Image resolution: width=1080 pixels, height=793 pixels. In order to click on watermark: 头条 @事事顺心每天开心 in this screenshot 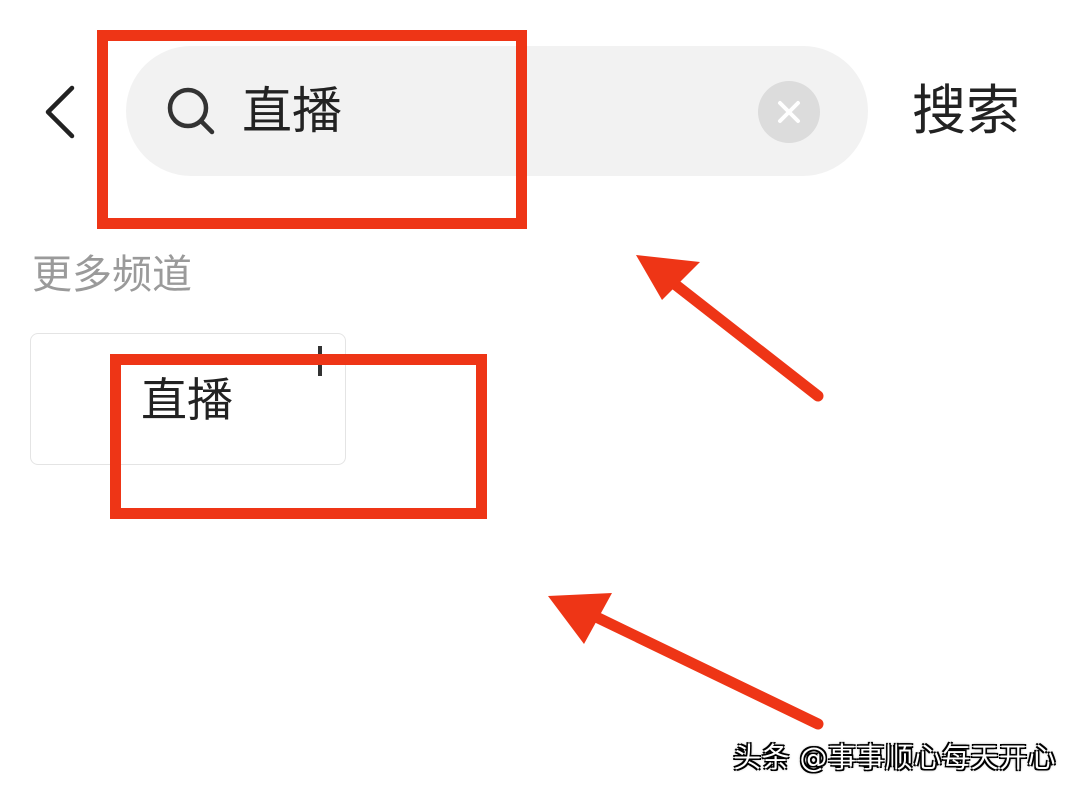, I will do `click(894, 757)`.